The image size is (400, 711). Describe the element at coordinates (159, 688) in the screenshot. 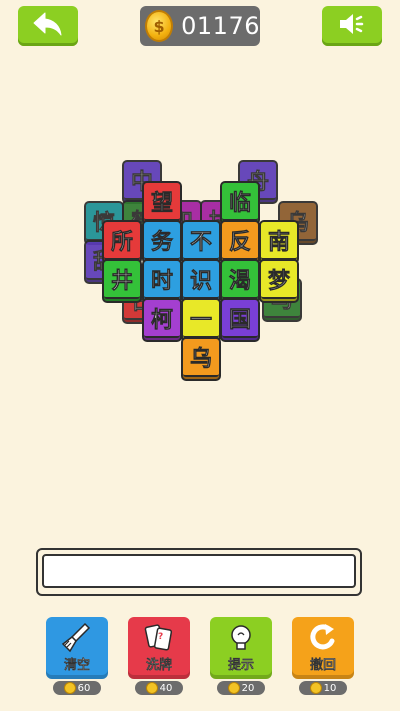

I see `shuffle-cost: 40` at that location.